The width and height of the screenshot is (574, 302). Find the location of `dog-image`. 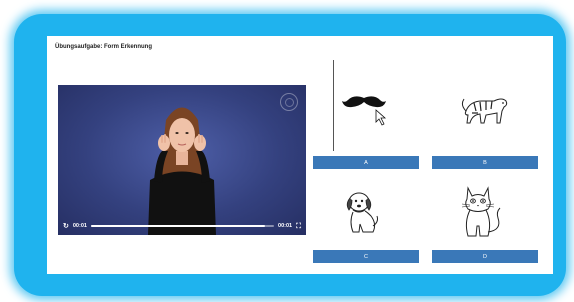

dog-image is located at coordinates (362, 212).